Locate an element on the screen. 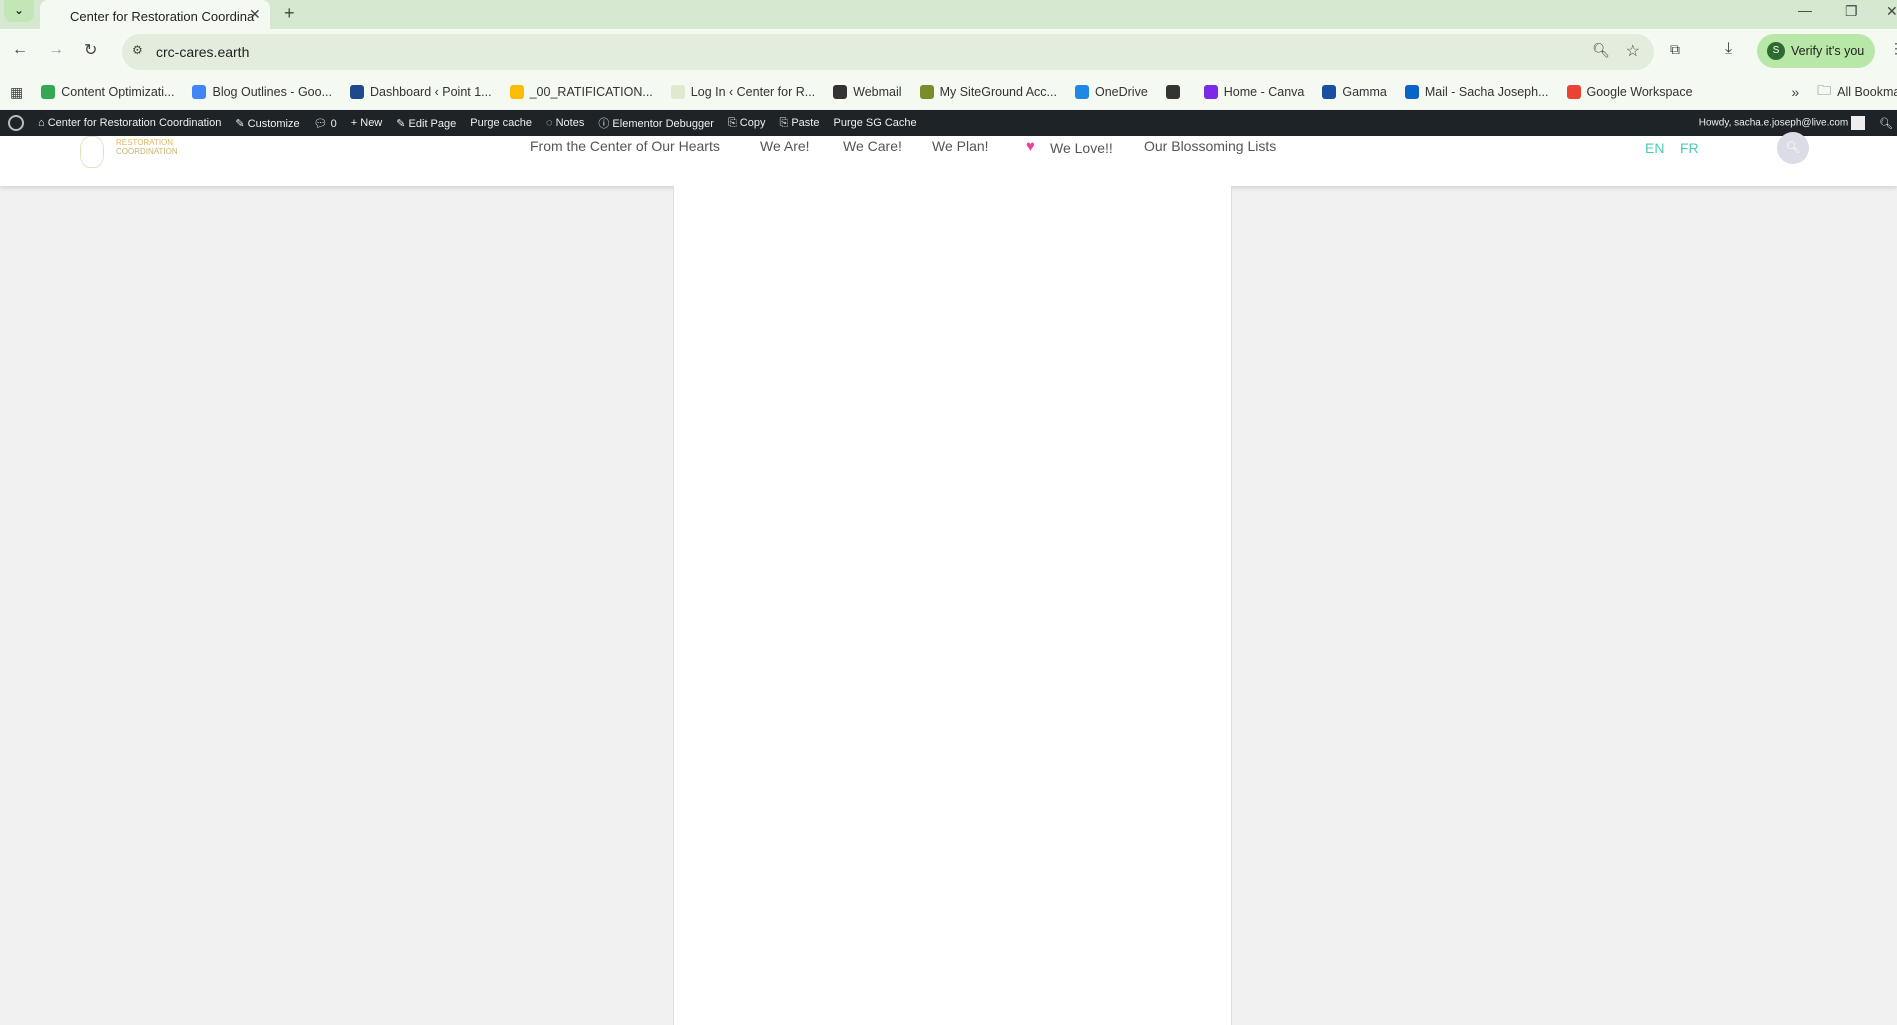  site-search-button: 🔍︎ is located at coordinates (1793, 148).